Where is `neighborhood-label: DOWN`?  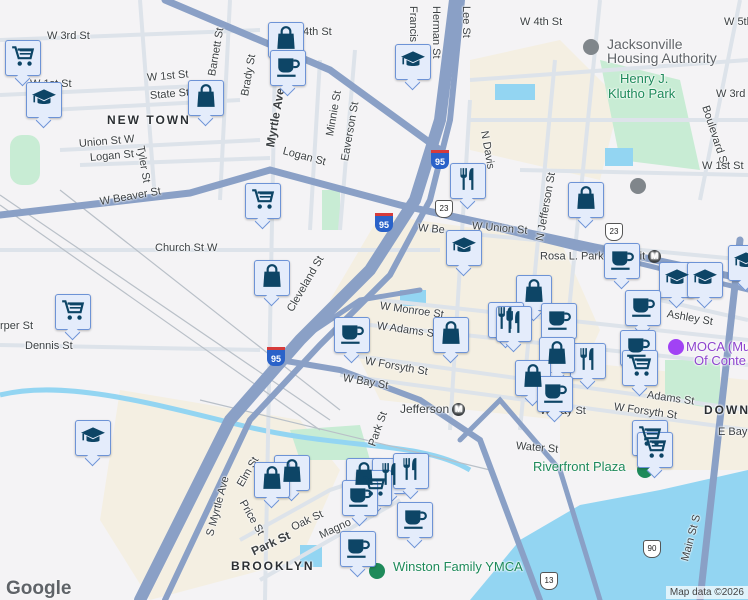 neighborhood-label: DOWN is located at coordinates (726, 410).